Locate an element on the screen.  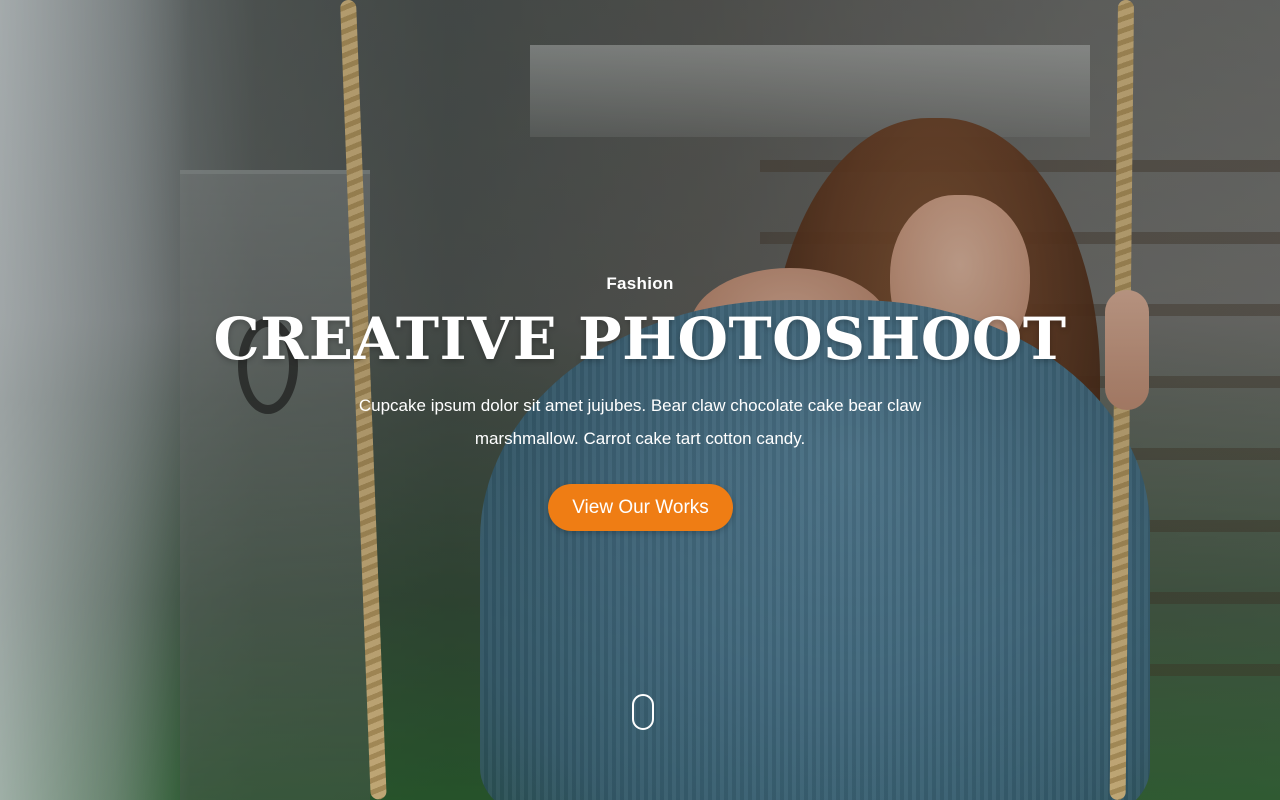
mouse-scroll-icon is located at coordinates (643, 712).